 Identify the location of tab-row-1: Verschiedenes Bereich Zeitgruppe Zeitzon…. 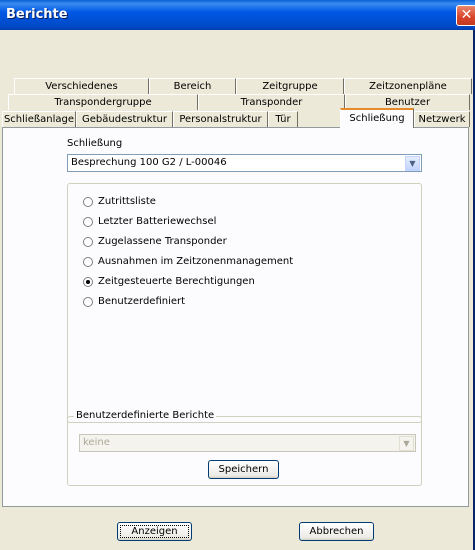
(237, 86).